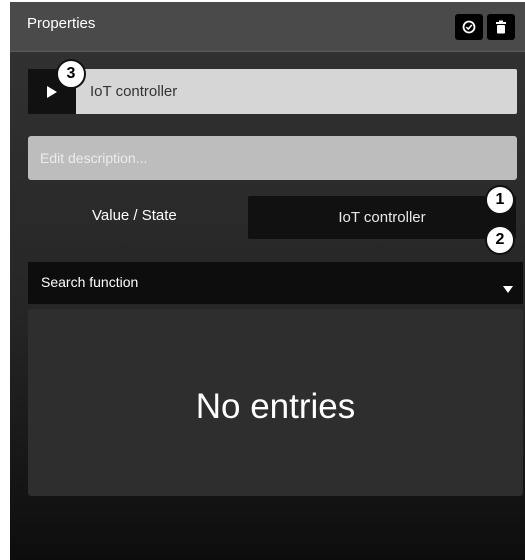 The height and width of the screenshot is (560, 525). I want to click on trash-icon, so click(501, 27).